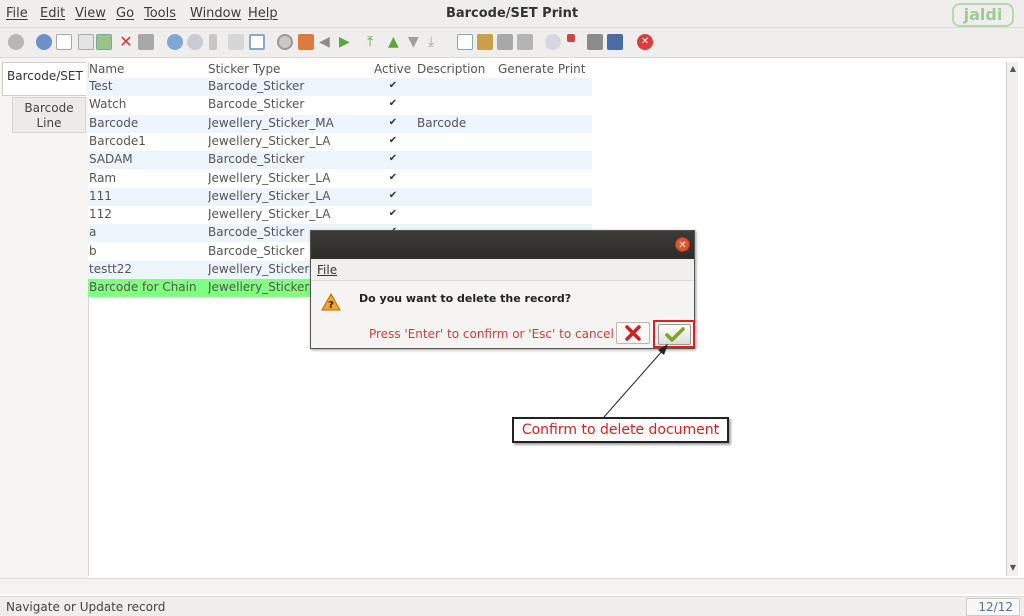 Image resolution: width=1024 pixels, height=616 pixels. Describe the element at coordinates (525, 42) in the screenshot. I see `print-icon` at that location.